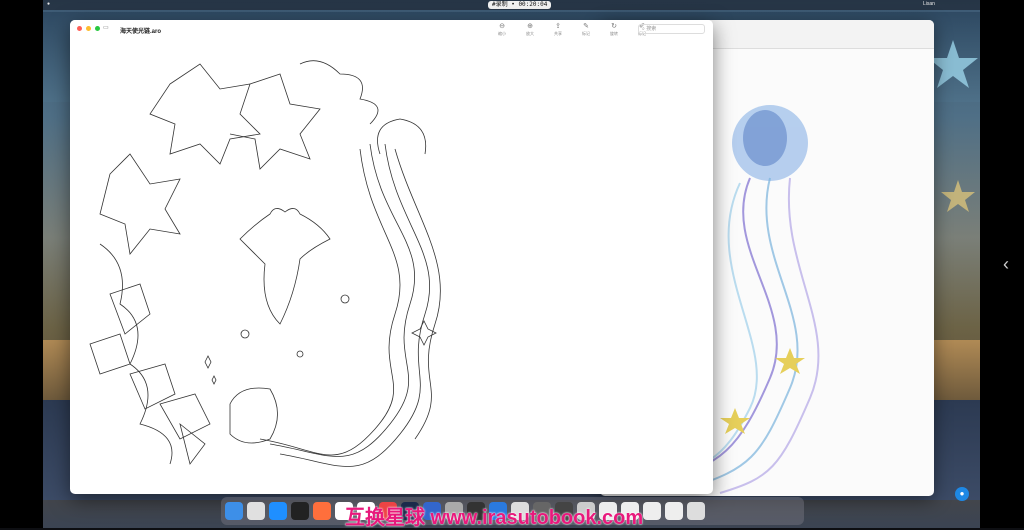  I want to click on trash-icon, so click(696, 511).